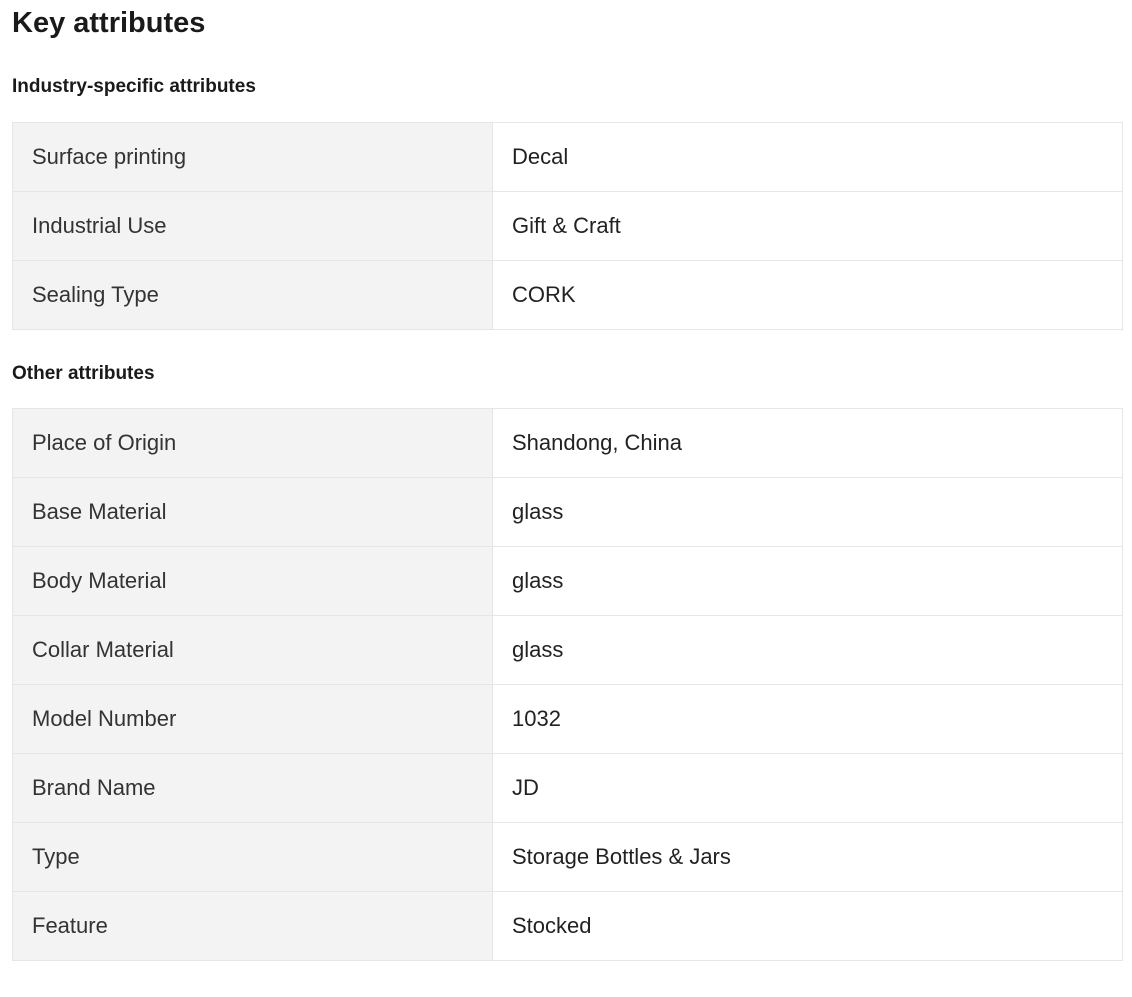  I want to click on table-row: Type Storage Bottles & Jars, so click(567, 857).